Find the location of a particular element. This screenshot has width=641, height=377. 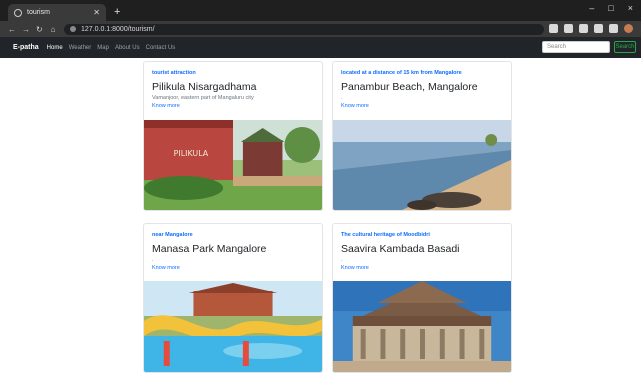

card-title: Panambur Beach, Mangalore is located at coordinates (409, 87).